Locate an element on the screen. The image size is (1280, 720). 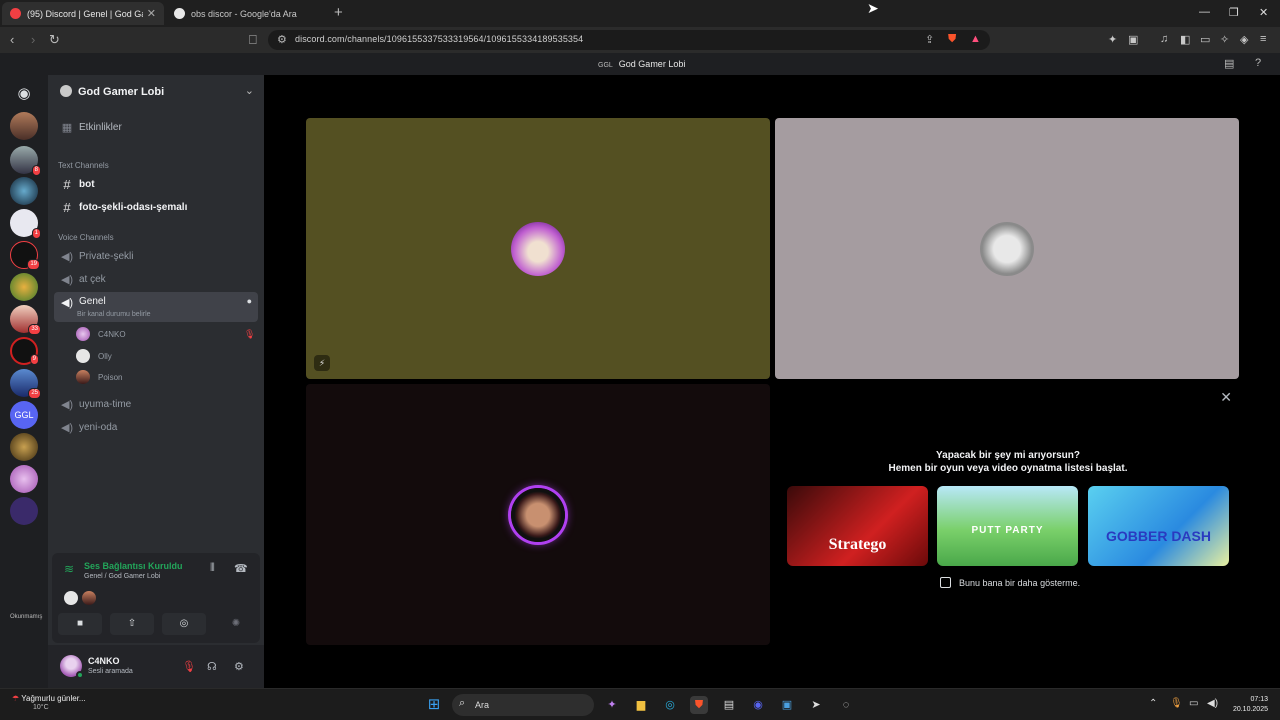
username: C4NKO is located at coordinates (104, 661).